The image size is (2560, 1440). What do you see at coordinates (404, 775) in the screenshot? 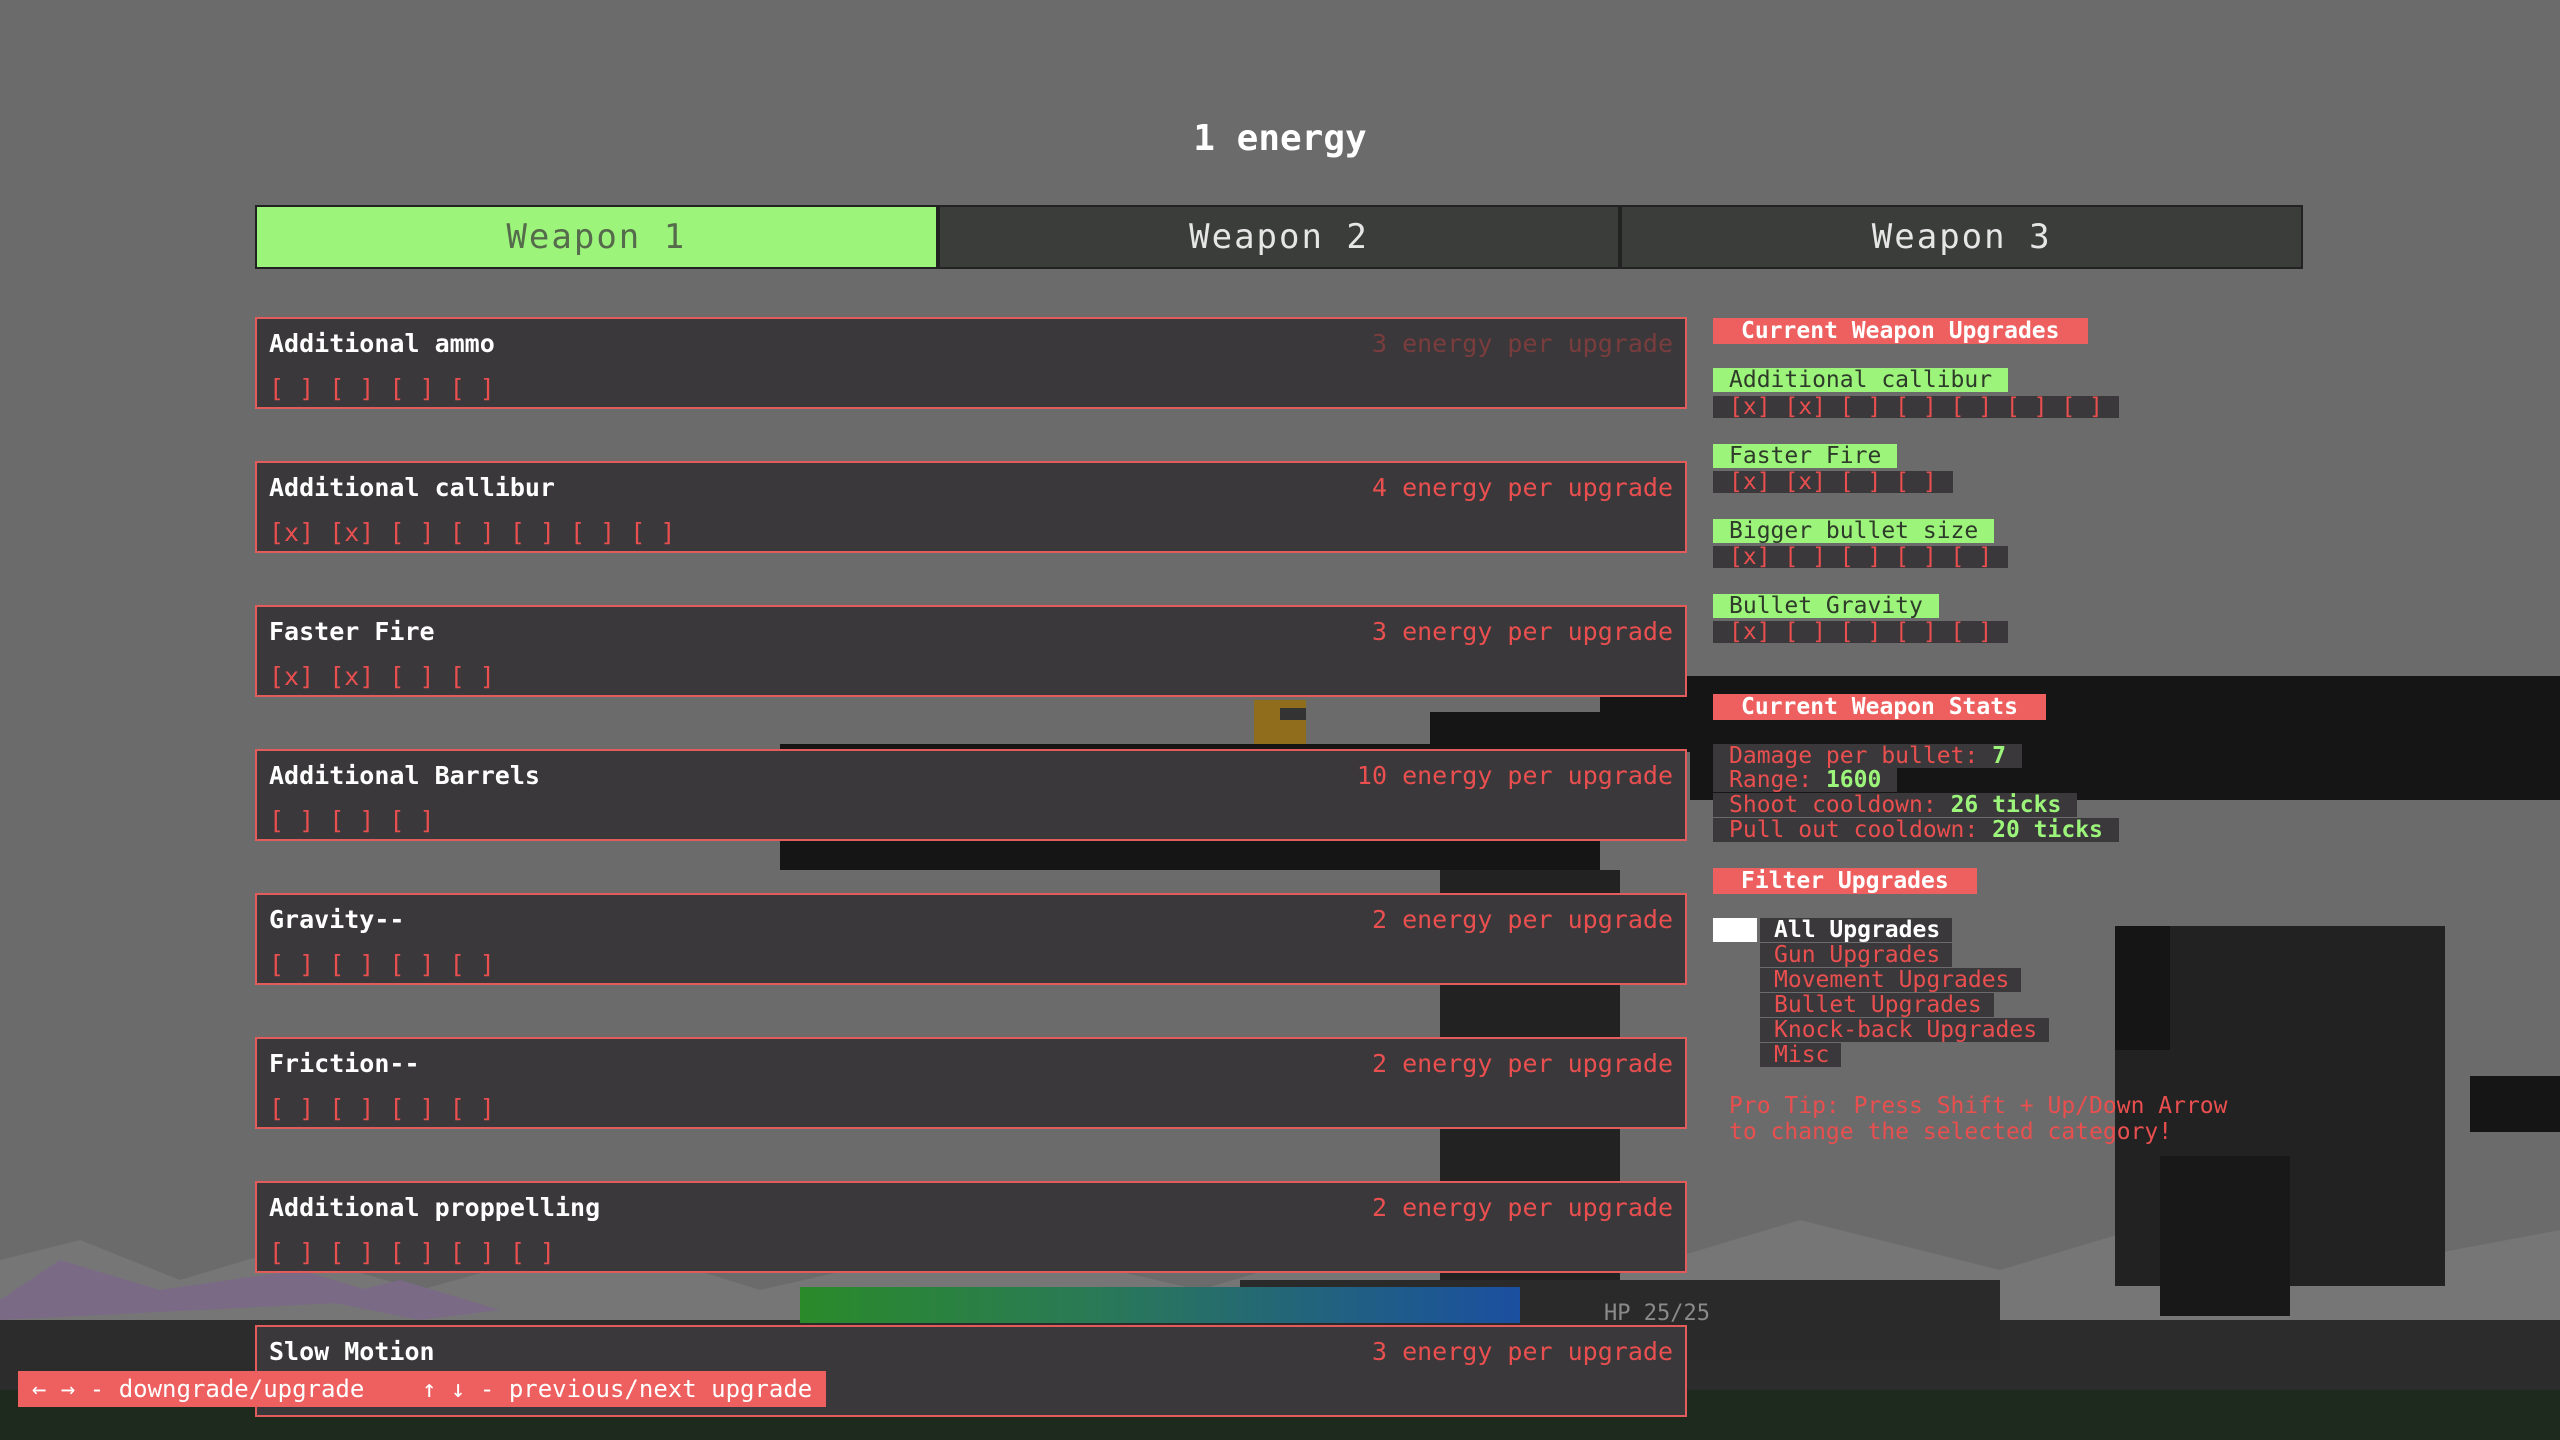
I see `upgrade-name: Additional Barrels` at bounding box center [404, 775].